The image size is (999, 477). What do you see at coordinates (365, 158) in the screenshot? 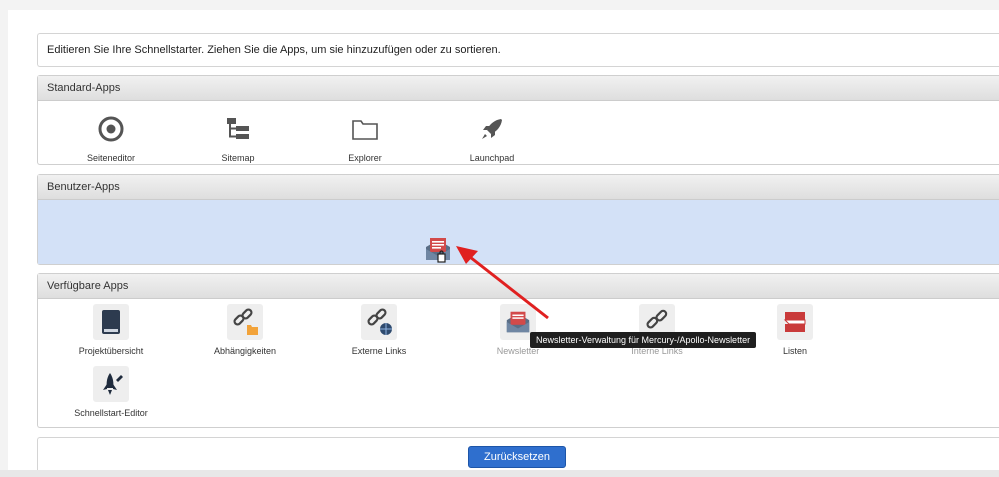
I see `app-label: Explorer` at bounding box center [365, 158].